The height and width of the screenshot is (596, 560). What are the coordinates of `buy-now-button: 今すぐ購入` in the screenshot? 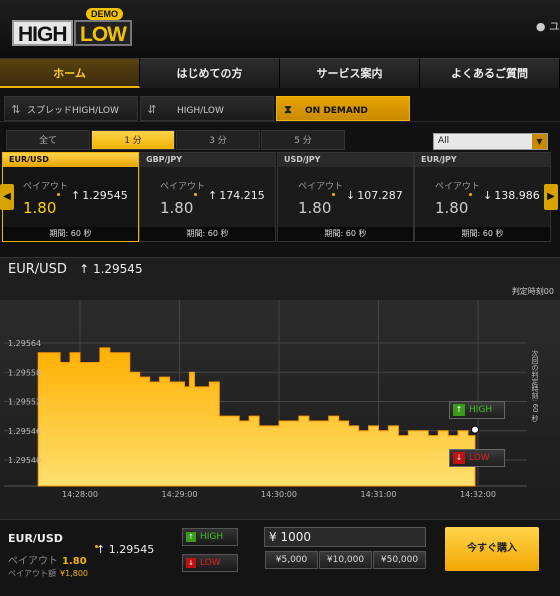 It's located at (492, 549).